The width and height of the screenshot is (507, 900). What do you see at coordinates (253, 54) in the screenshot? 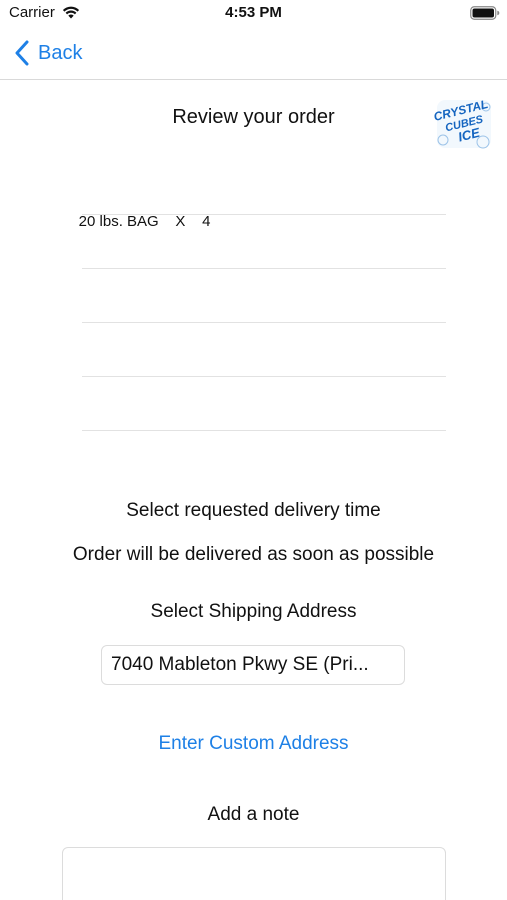
I see `navigation-bar: Back` at bounding box center [253, 54].